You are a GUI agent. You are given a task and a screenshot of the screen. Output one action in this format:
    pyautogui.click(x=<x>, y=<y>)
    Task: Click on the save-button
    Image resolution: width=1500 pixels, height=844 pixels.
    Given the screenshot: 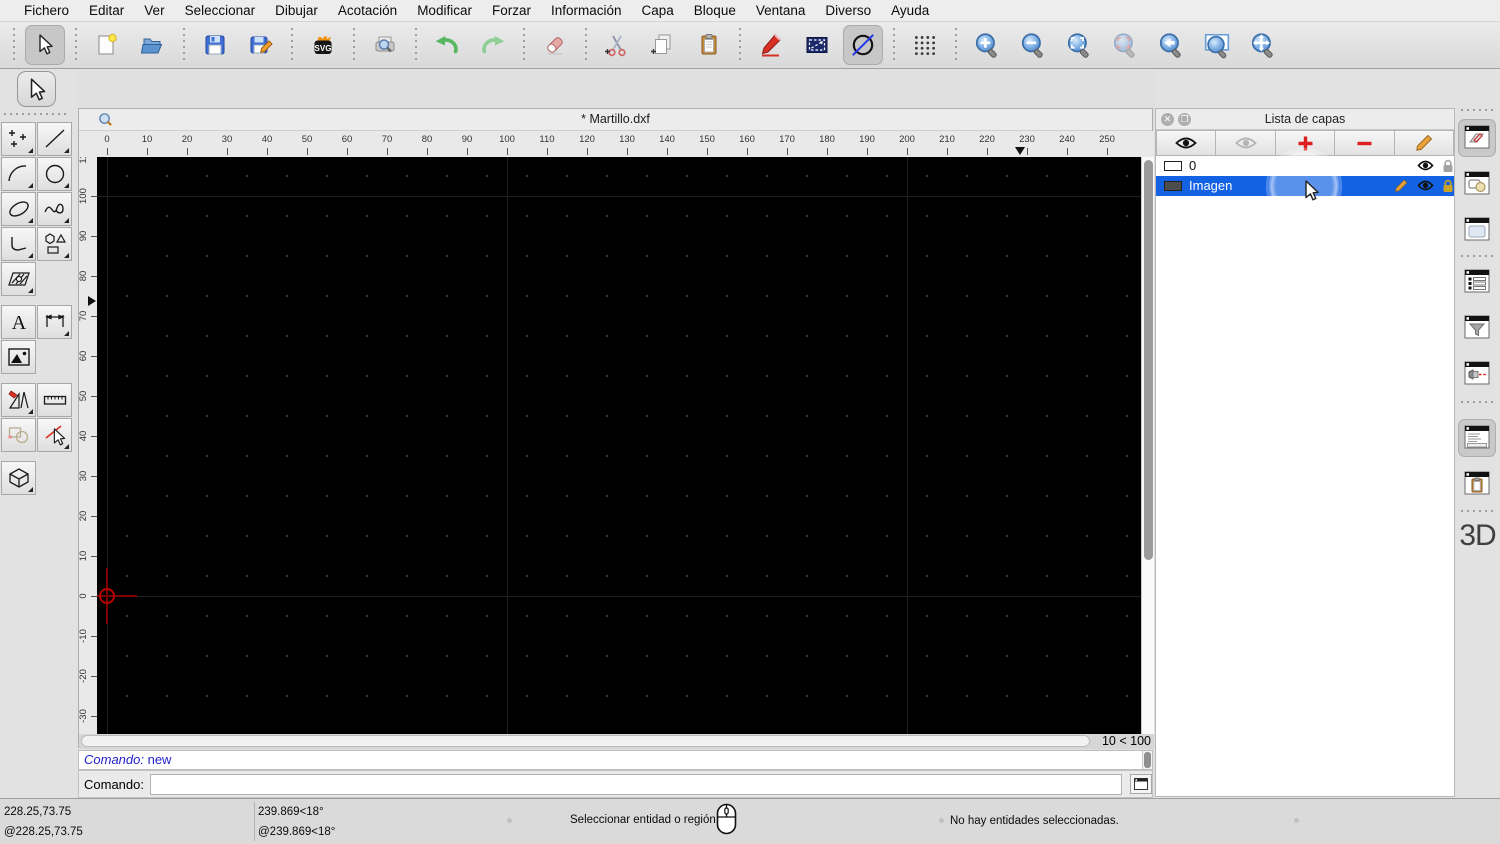 What is the action you would take?
    pyautogui.click(x=215, y=45)
    